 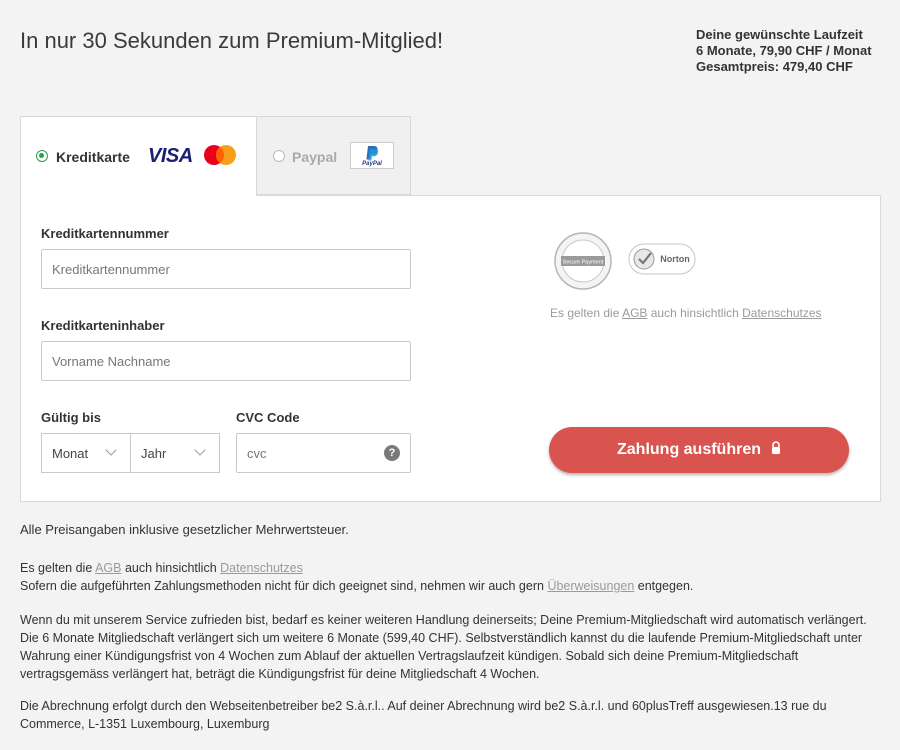 What do you see at coordinates (105, 233) in the screenshot?
I see `card-number-label: Kreditkartennummer` at bounding box center [105, 233].